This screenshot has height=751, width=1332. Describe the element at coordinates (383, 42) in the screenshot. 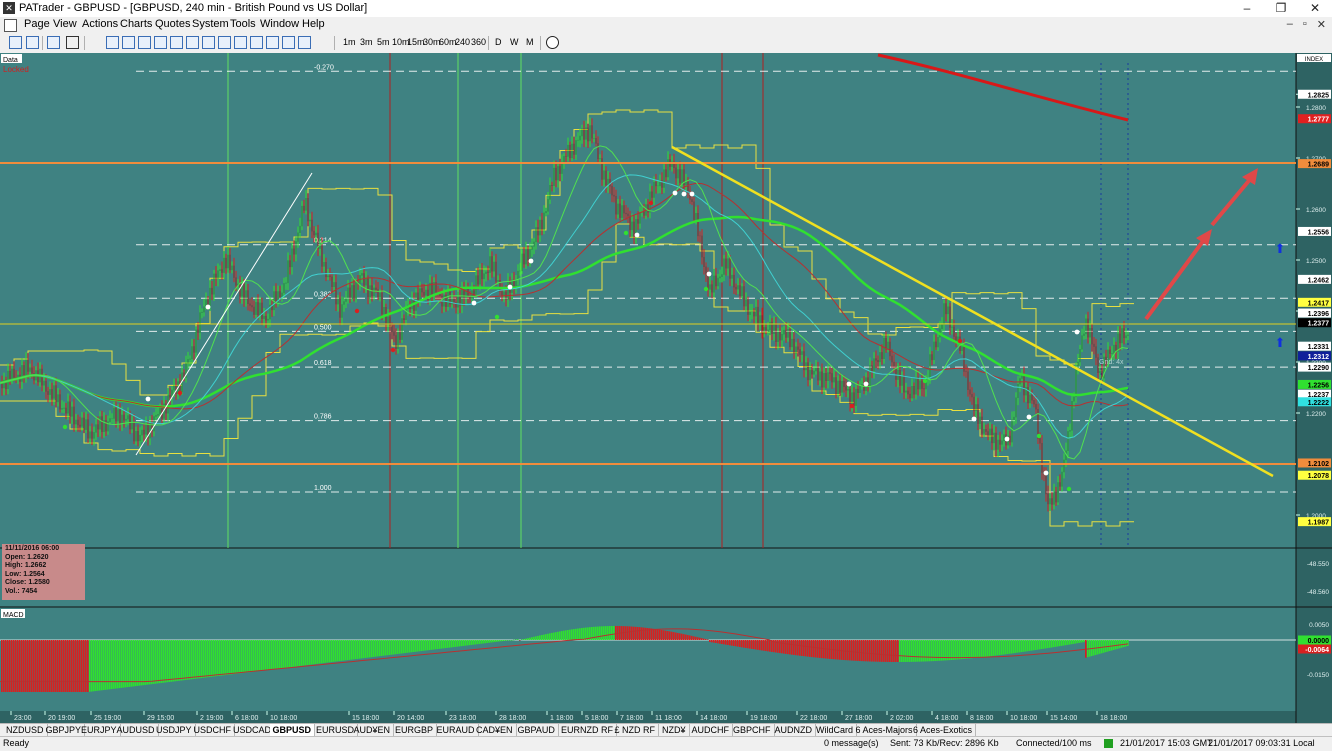

I see `timeframe-5m: 5m` at that location.